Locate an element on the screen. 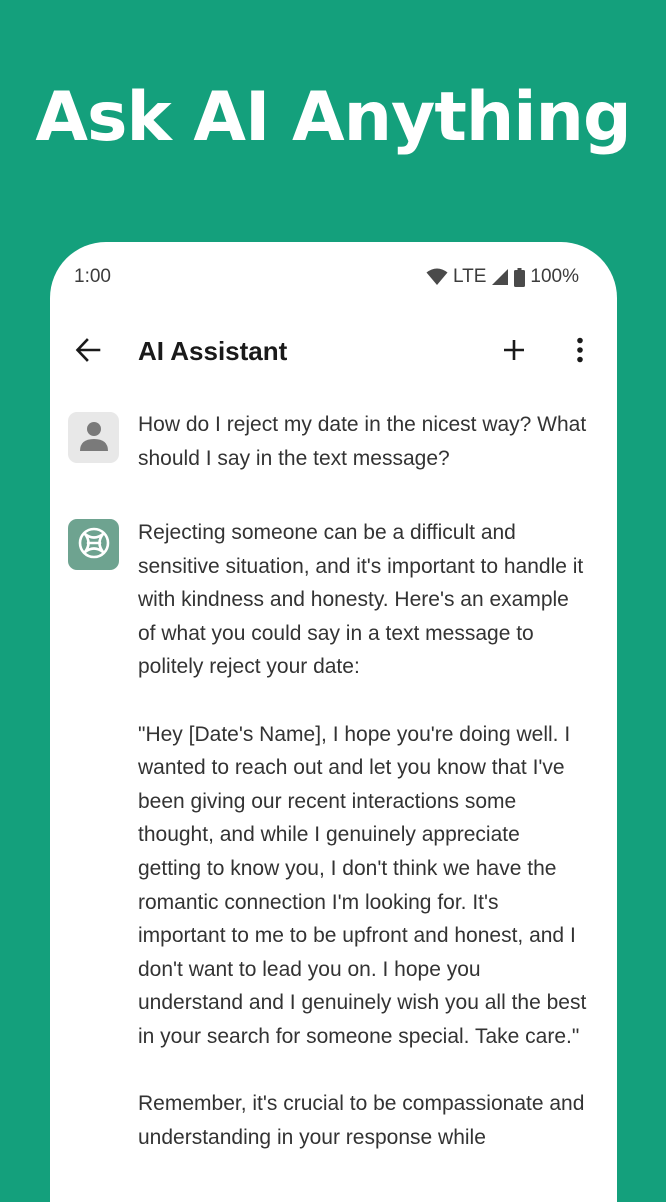 This screenshot has width=666, height=1202. new-chat-button is located at coordinates (514, 352).